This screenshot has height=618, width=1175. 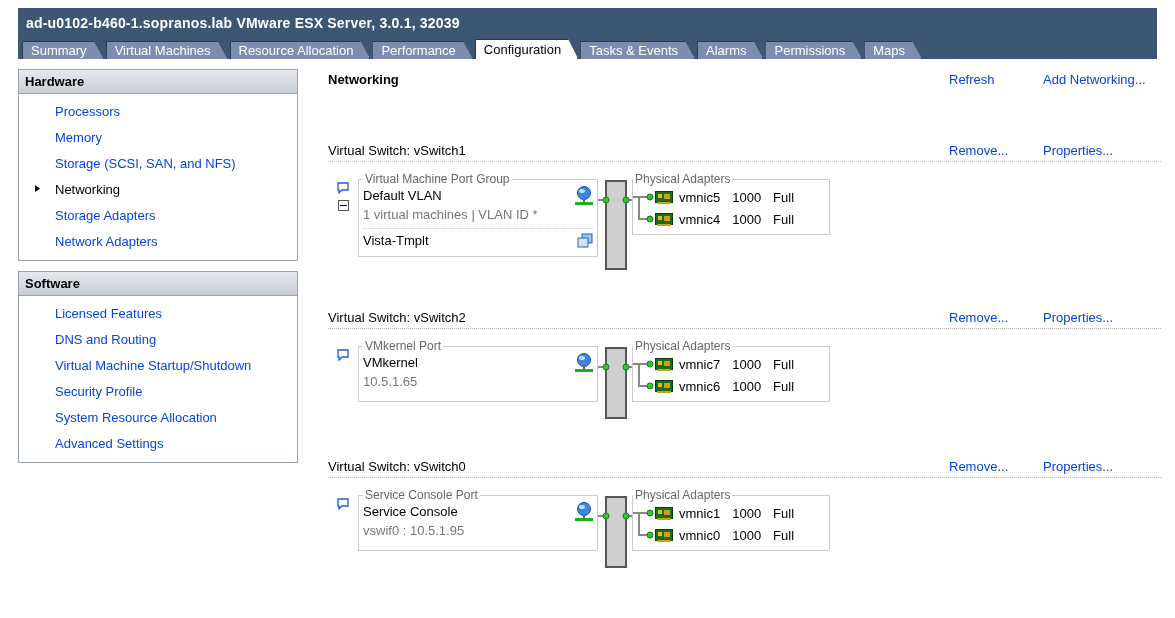 What do you see at coordinates (700, 386) in the screenshot?
I see `adapter-name: vmnic6` at bounding box center [700, 386].